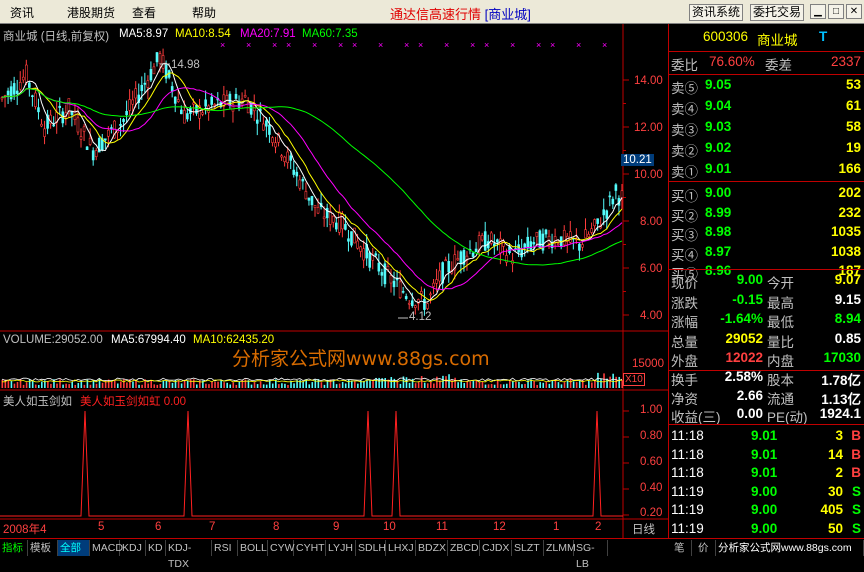 This screenshot has width=864, height=572. What do you see at coordinates (718, 251) in the screenshot?
I see `quote-cell: 8.97` at bounding box center [718, 251].